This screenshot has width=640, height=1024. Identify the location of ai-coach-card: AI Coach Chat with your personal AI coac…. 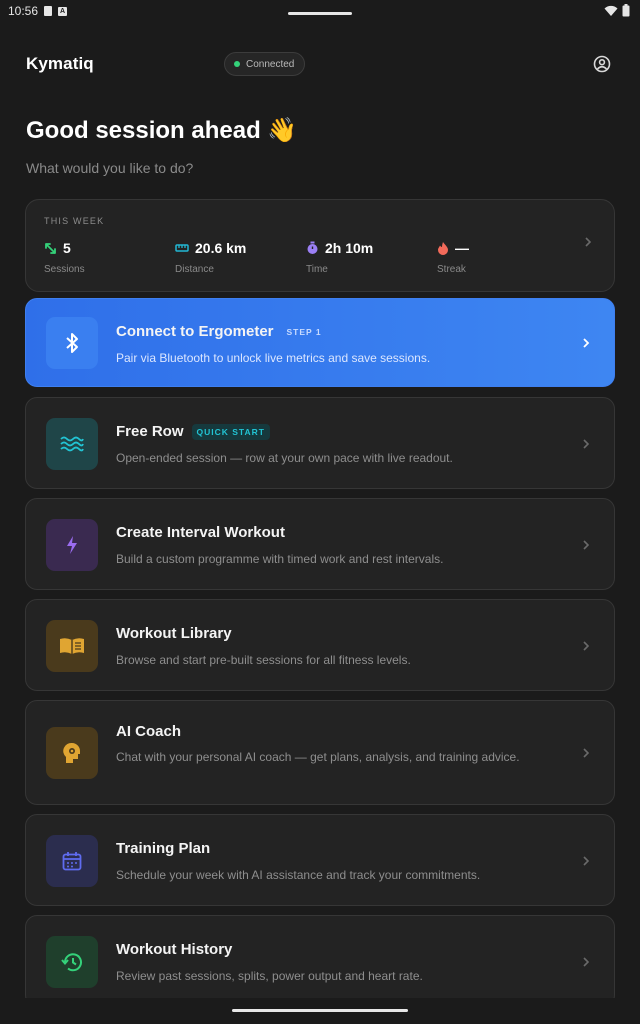
(320, 752).